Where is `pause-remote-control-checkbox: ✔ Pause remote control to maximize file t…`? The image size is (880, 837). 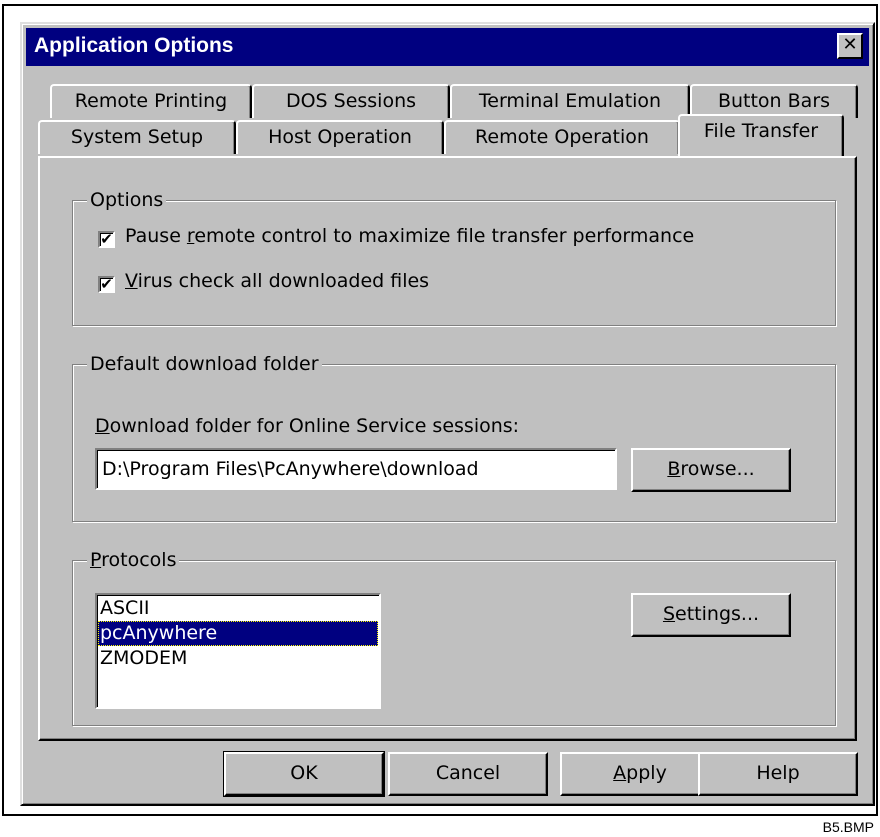 pause-remote-control-checkbox: ✔ Pause remote control to maximize file t… is located at coordinates (396, 236).